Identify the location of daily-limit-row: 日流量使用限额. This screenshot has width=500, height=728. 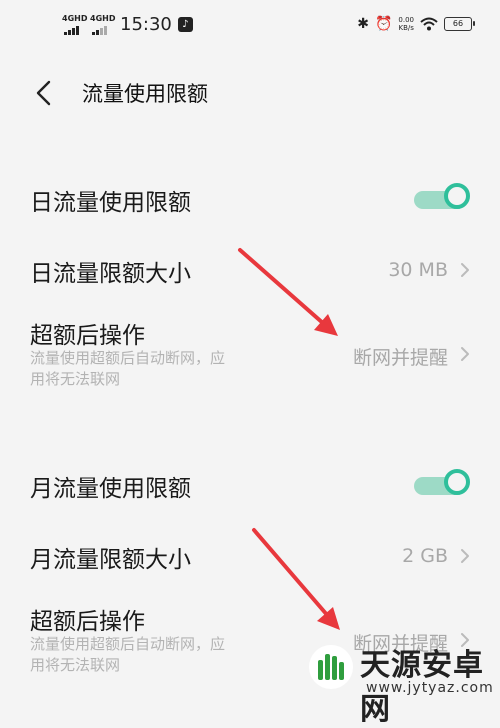
(250, 200).